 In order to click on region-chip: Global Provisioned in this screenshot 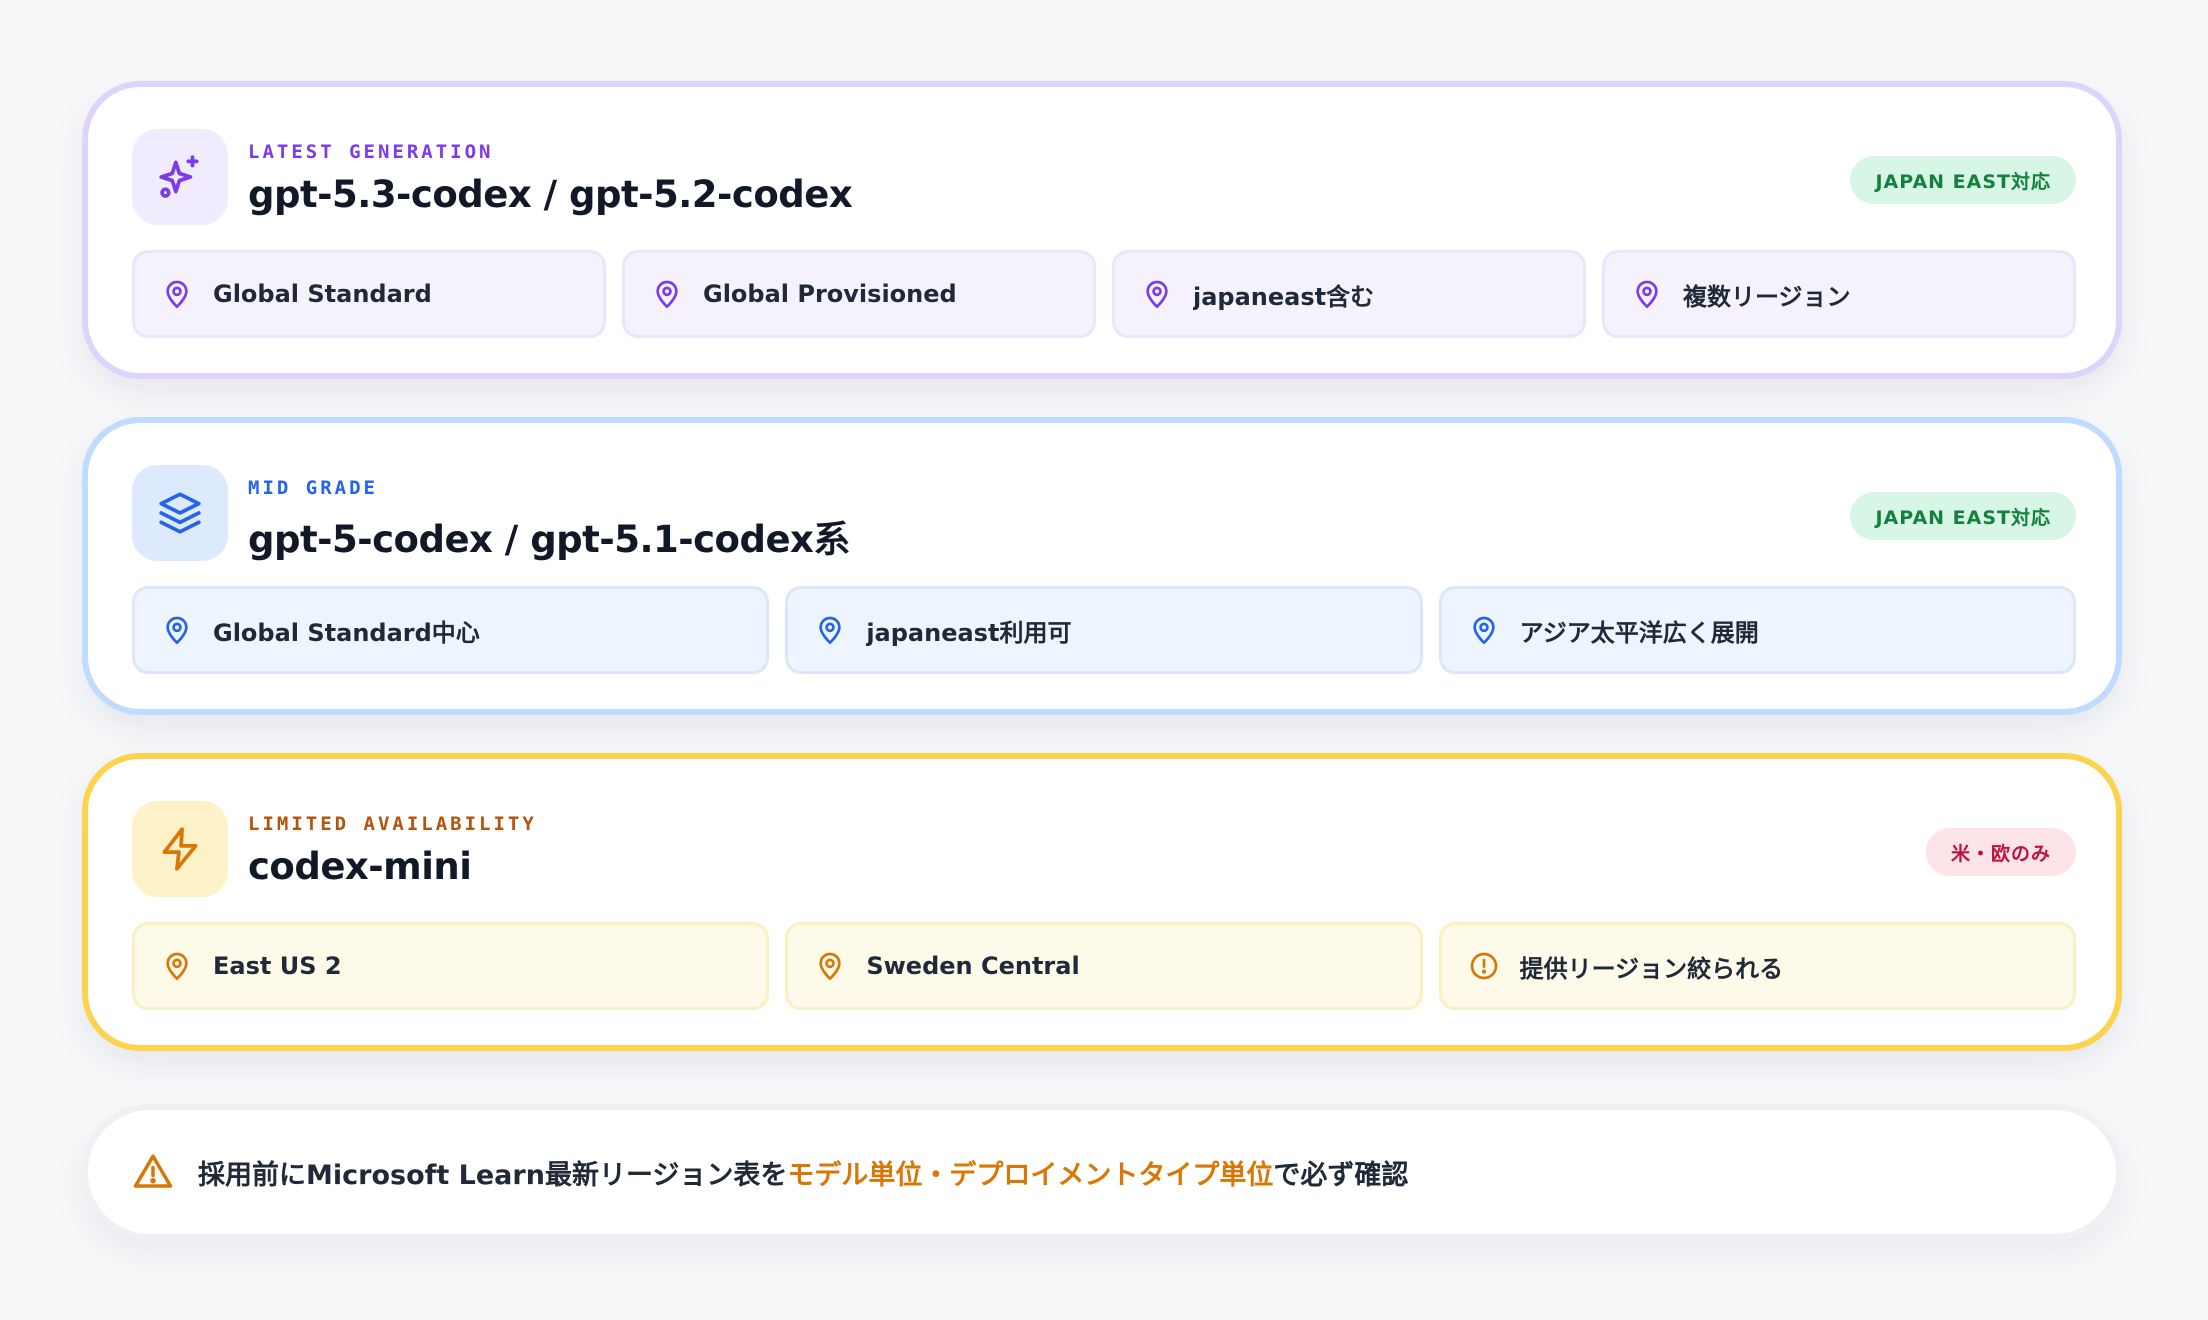, I will do `click(859, 294)`.